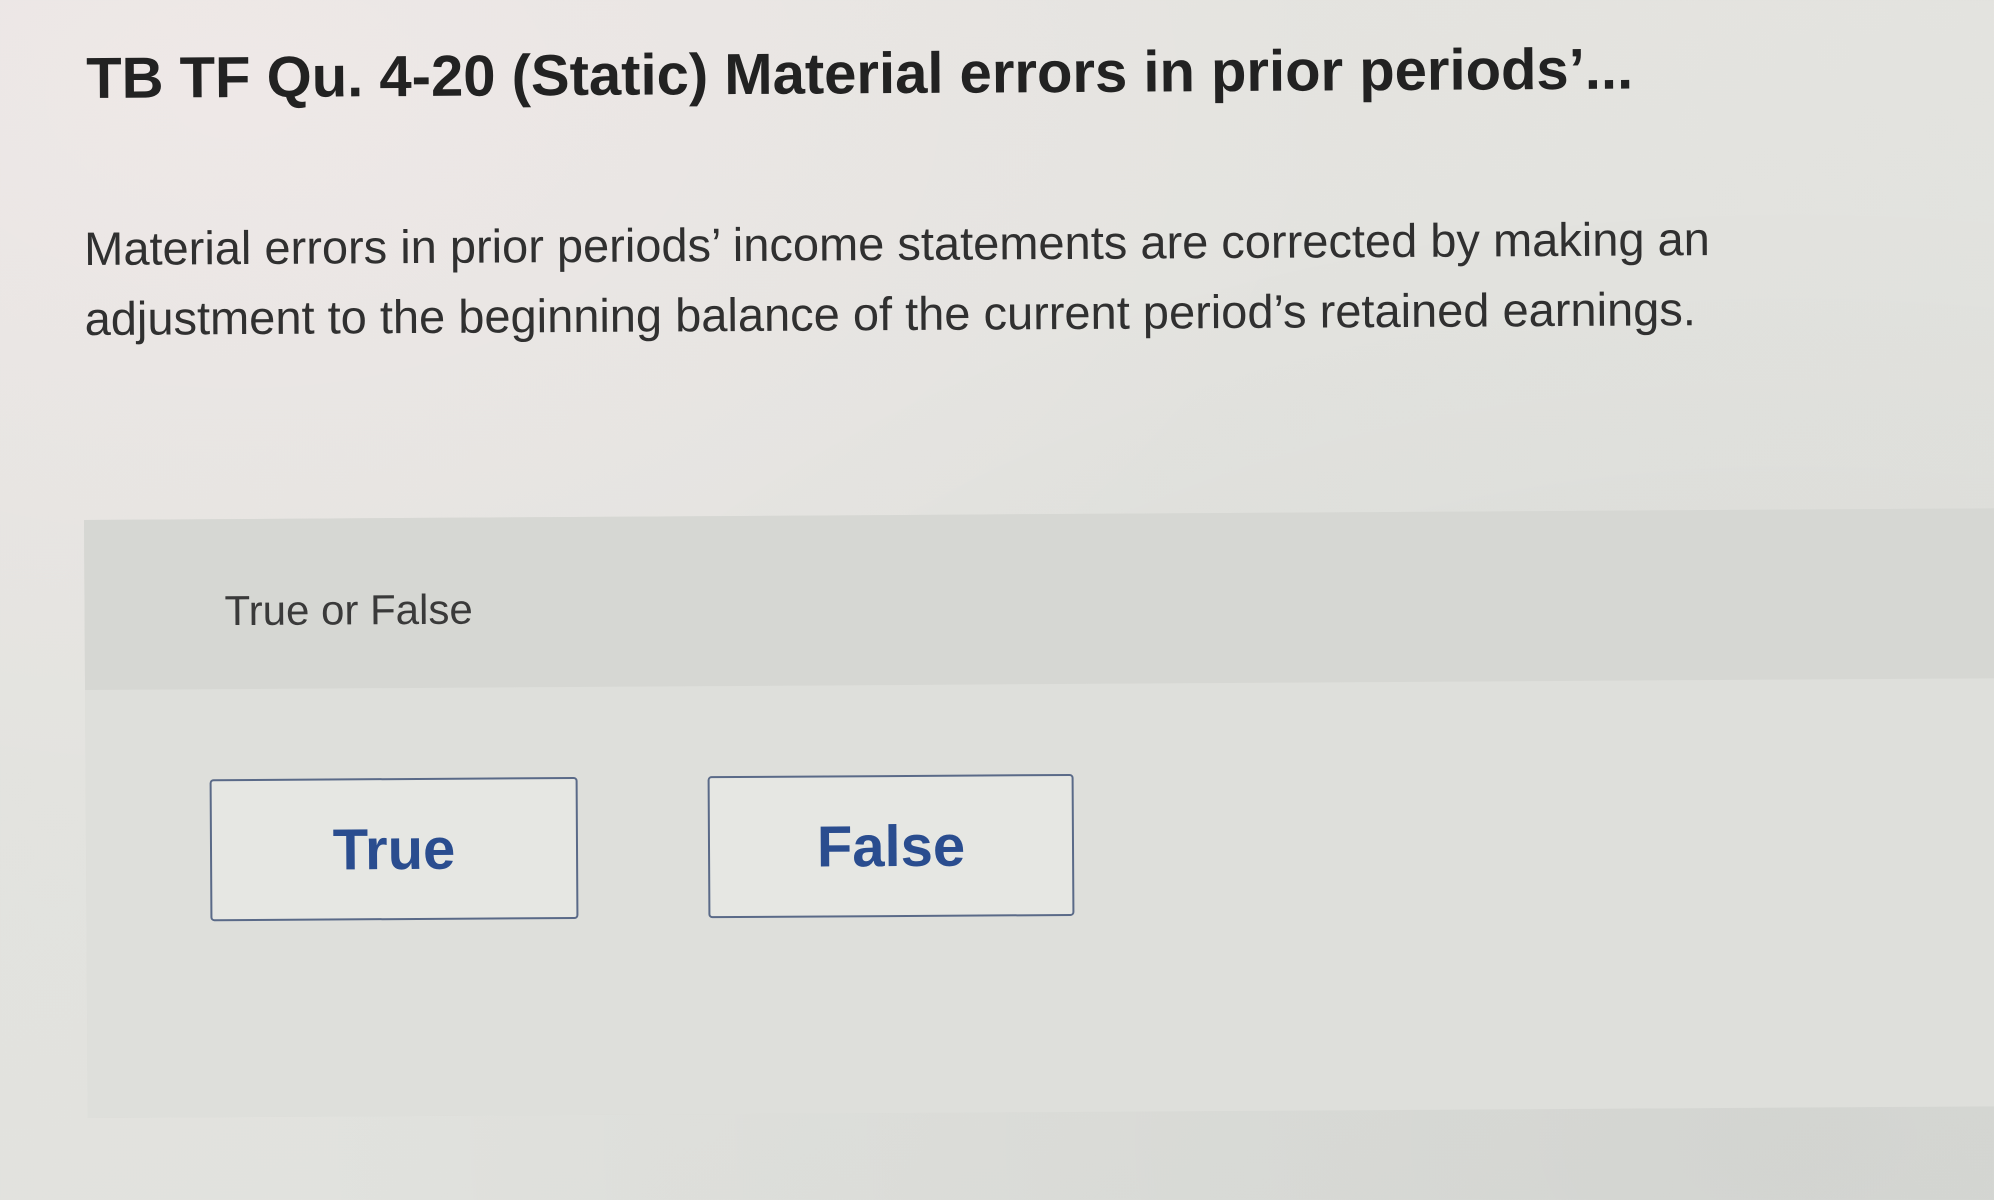  Describe the element at coordinates (891, 846) in the screenshot. I see `false-button: False` at that location.